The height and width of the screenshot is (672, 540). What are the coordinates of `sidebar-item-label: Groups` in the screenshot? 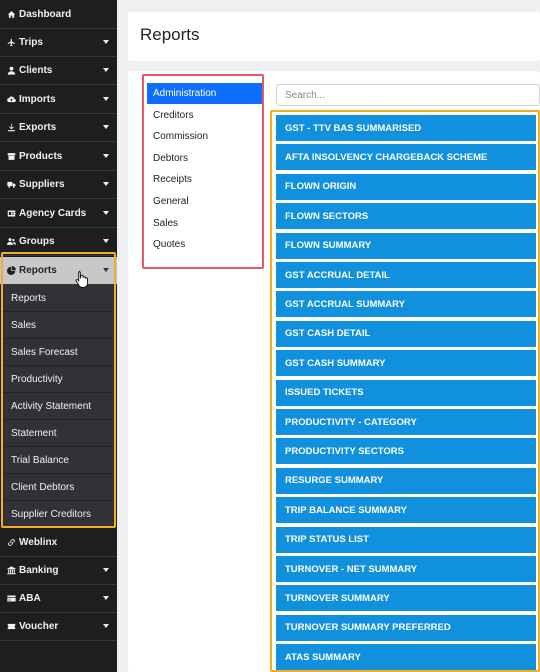 It's located at (37, 241).